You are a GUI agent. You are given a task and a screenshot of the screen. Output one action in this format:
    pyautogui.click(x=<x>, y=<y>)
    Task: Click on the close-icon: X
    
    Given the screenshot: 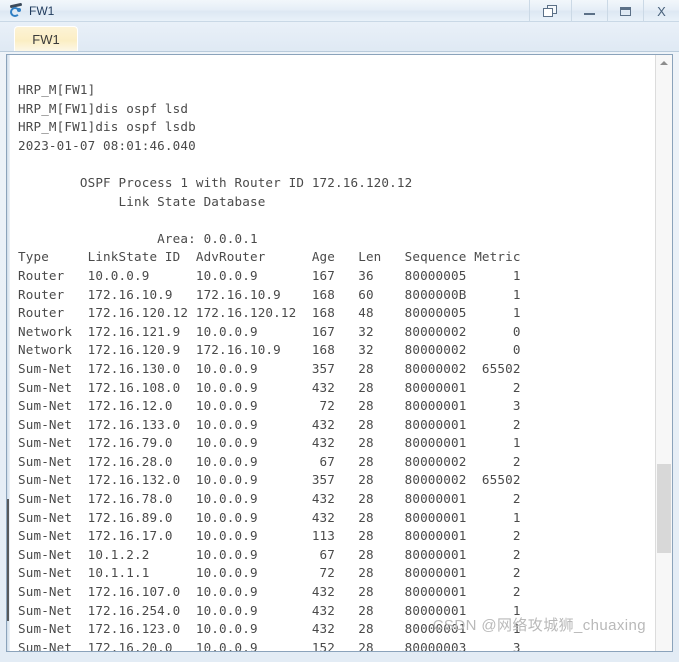 What is the action you would take?
    pyautogui.click(x=661, y=11)
    